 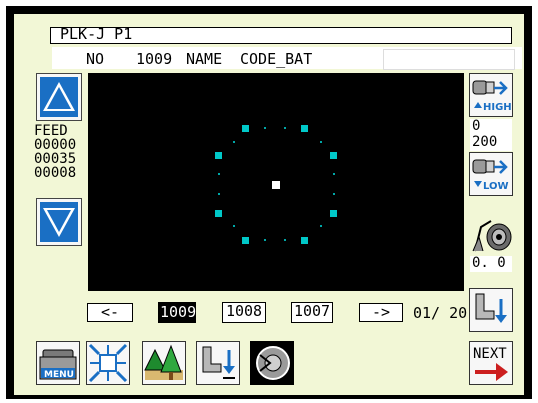 What do you see at coordinates (96, 34) in the screenshot?
I see `page-title: PLK-J P1` at bounding box center [96, 34].